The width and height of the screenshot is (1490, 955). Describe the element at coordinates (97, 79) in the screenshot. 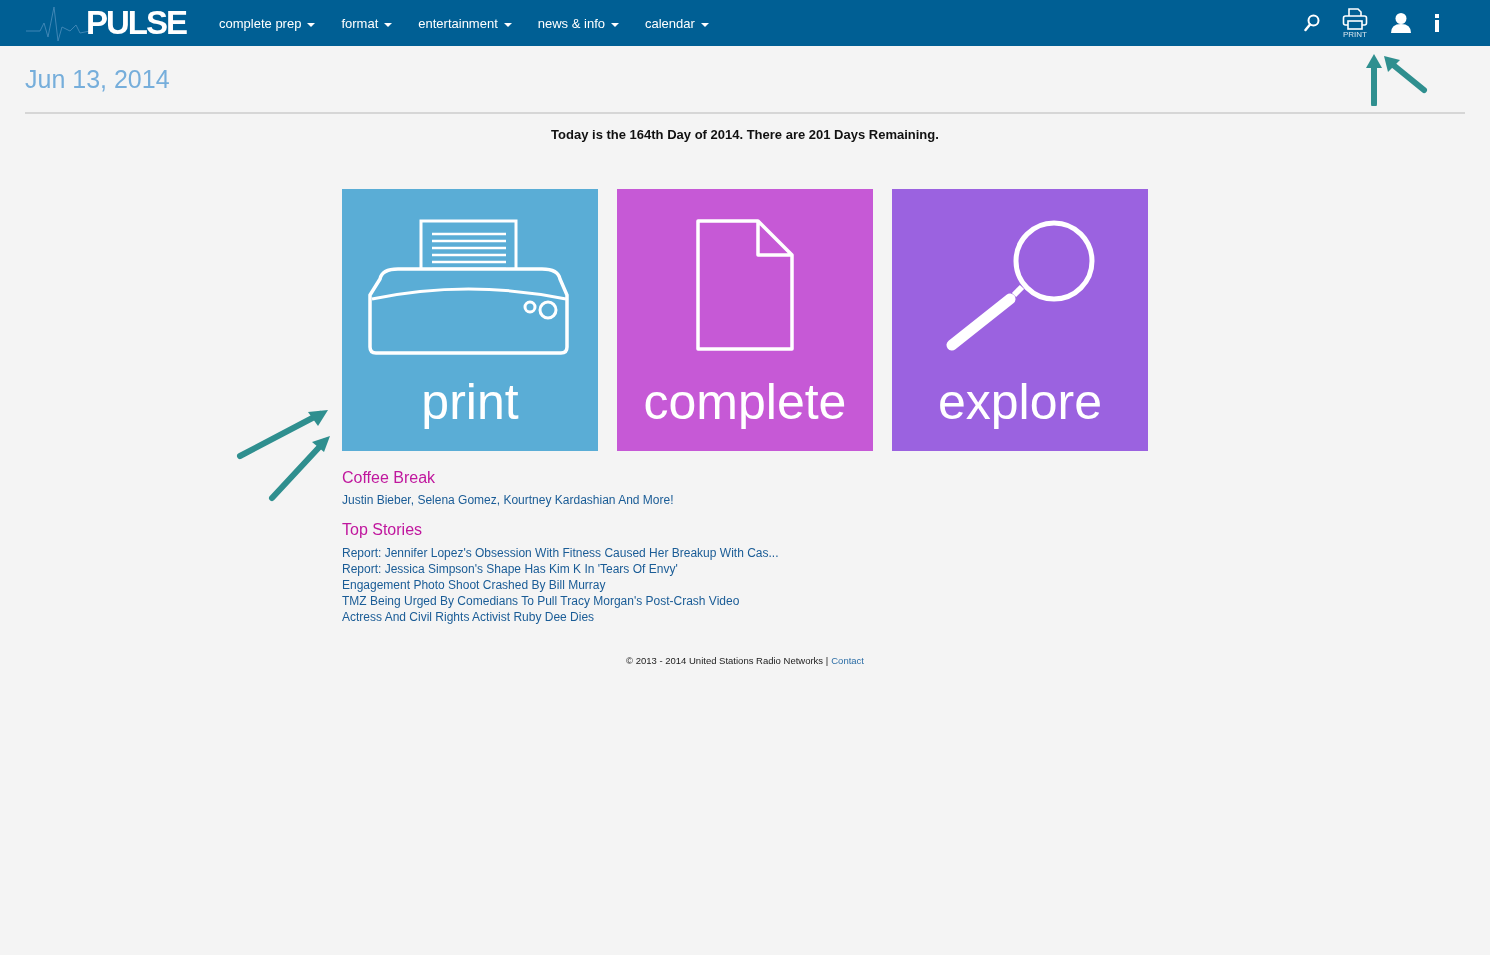

I see `page-date: Jun 13, 2014` at that location.